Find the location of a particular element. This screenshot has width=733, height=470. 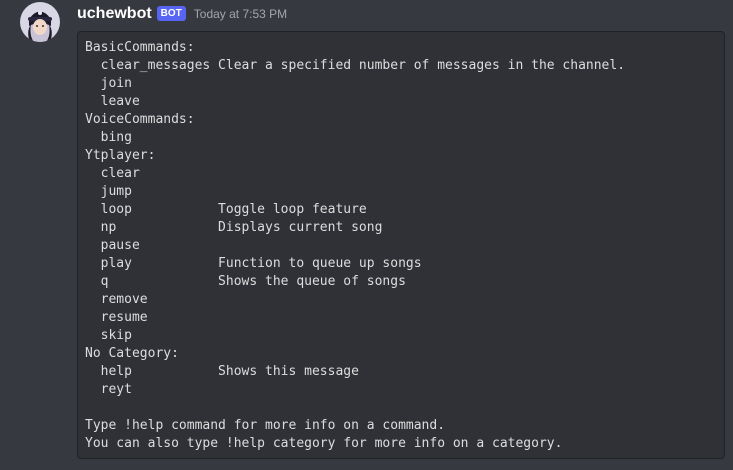

avatar-image is located at coordinates (40, 22).